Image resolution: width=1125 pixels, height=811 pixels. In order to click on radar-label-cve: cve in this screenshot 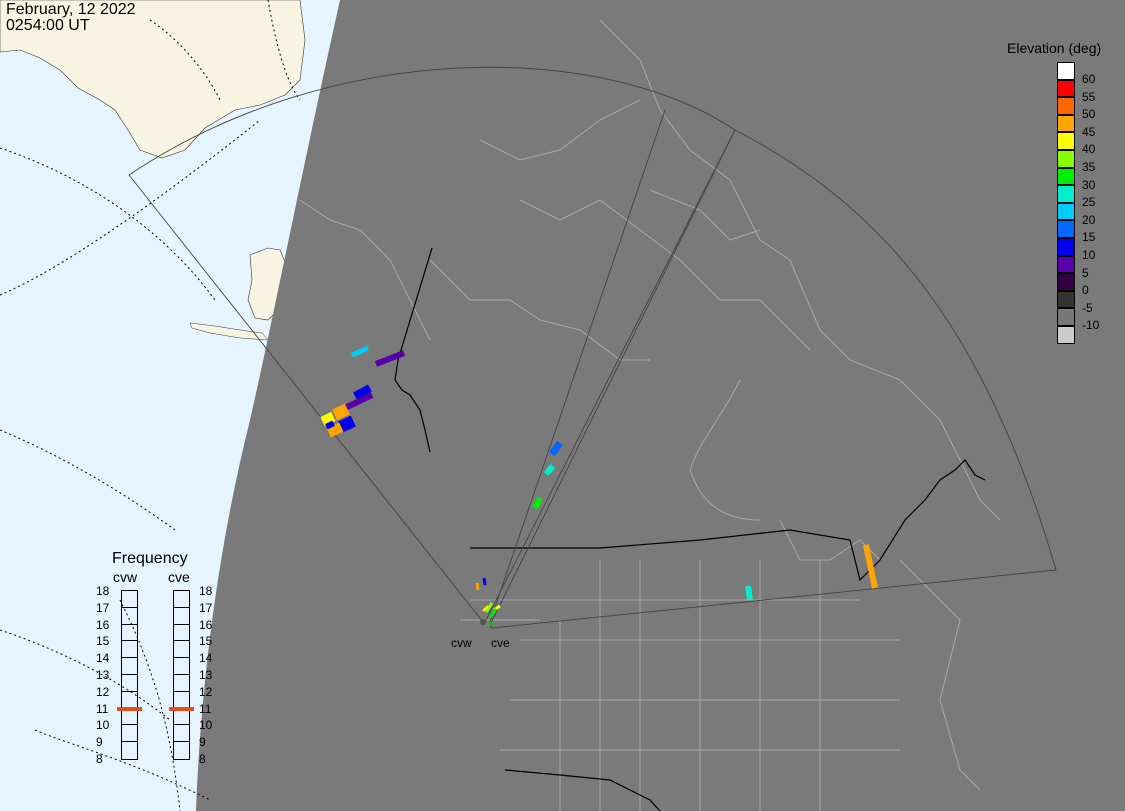, I will do `click(179, 577)`.